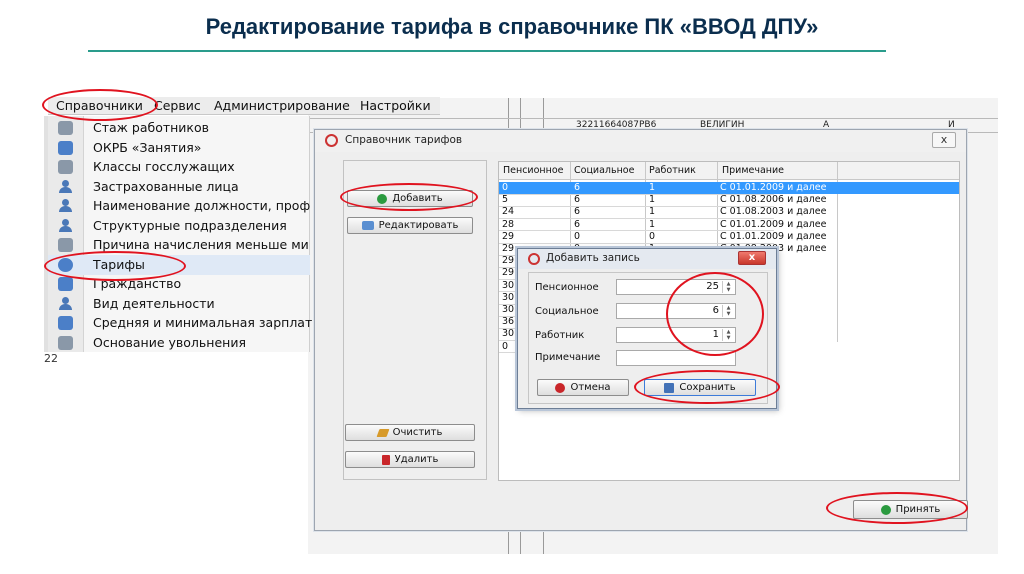 The height and width of the screenshot is (574, 1024). Describe the element at coordinates (395, 105) in the screenshot. I see `menu-settings: Настройки` at that location.